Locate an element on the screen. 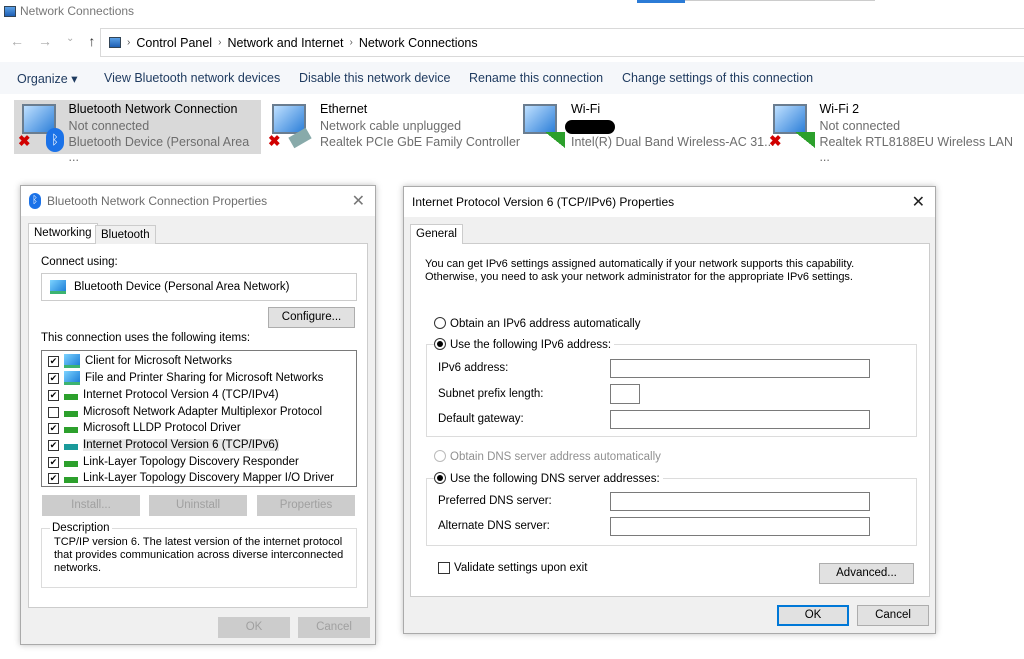 This screenshot has width=1024, height=659. forward-icon: → is located at coordinates (45, 41).